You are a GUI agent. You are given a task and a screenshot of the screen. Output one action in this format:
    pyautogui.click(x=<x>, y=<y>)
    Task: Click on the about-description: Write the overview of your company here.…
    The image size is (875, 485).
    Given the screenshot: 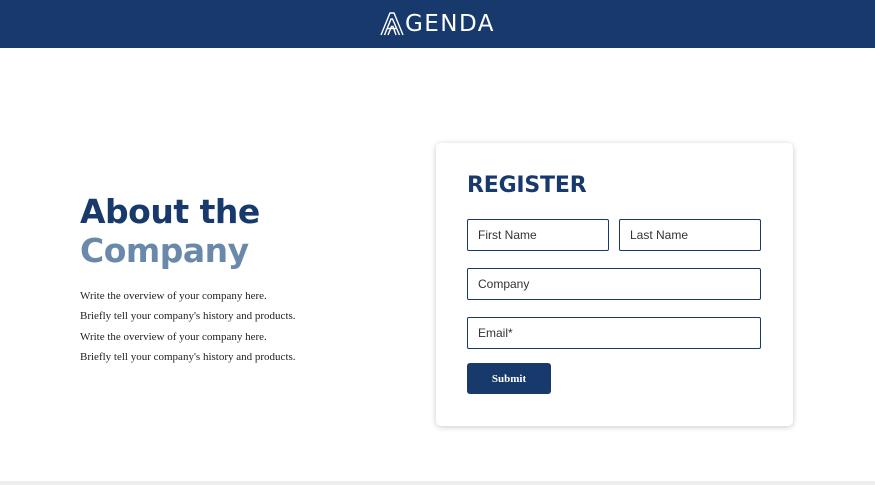 What is the action you would take?
    pyautogui.click(x=230, y=326)
    